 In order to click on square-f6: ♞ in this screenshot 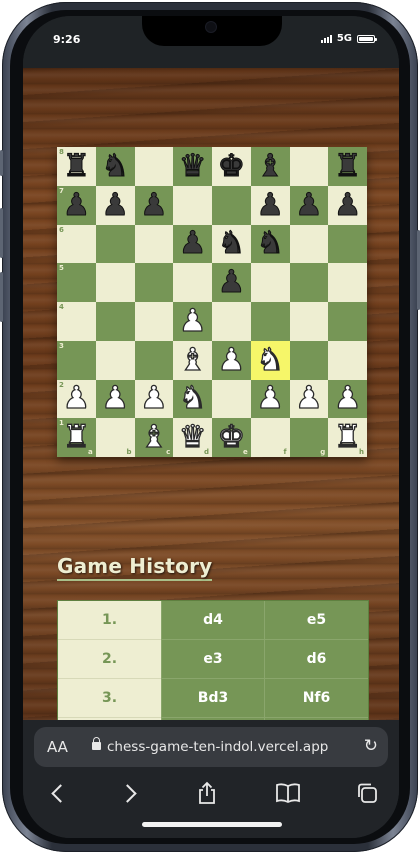, I will do `click(270, 244)`.